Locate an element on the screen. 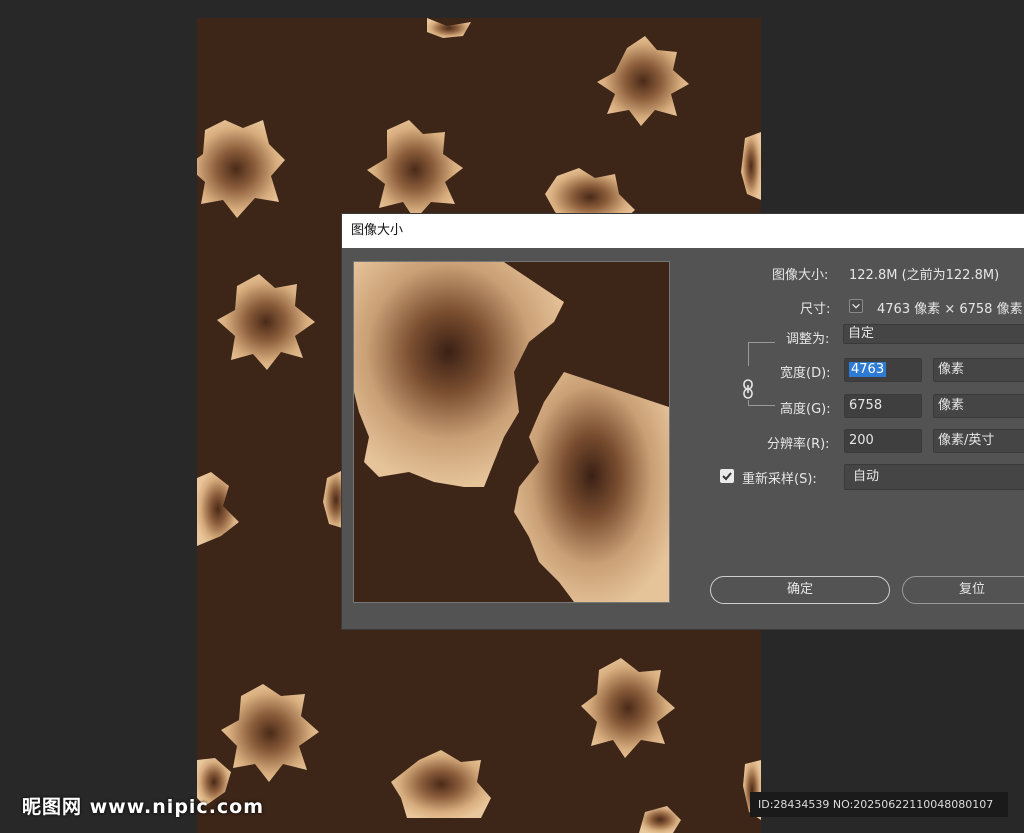 This screenshot has width=1024, height=833. ok-button: 确定 is located at coordinates (800, 590).